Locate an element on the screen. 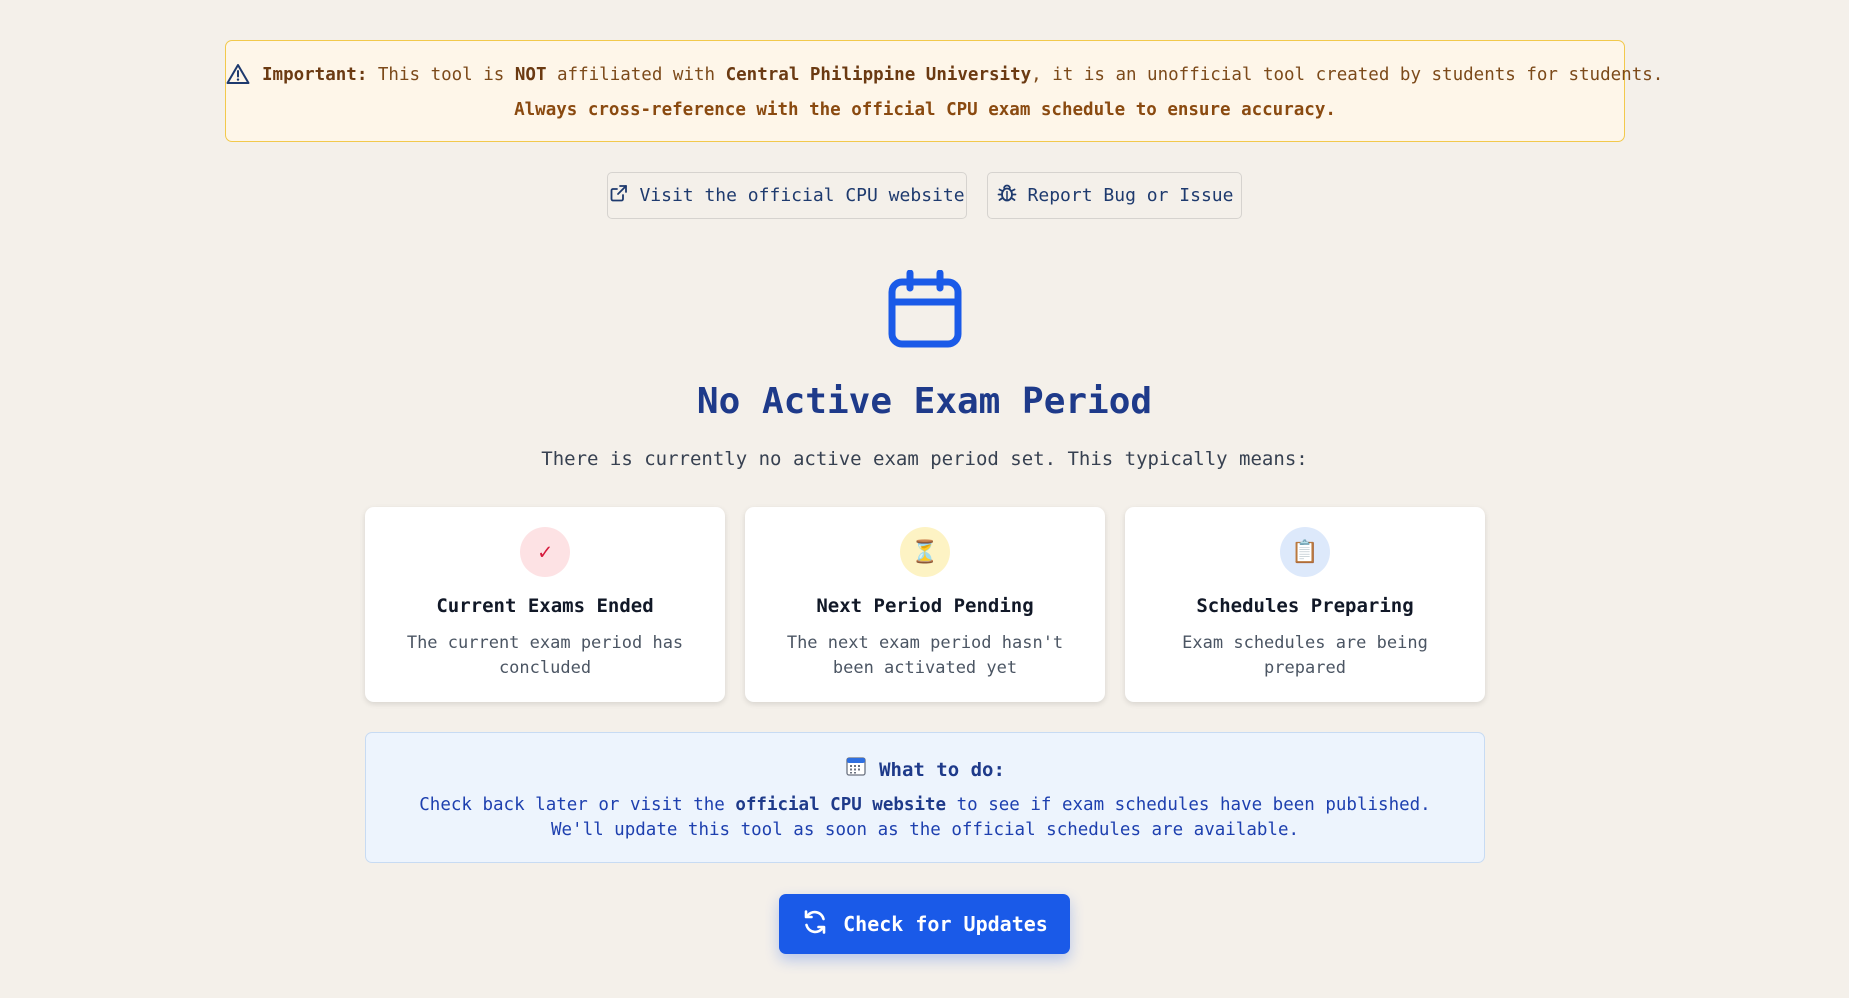 The width and height of the screenshot is (1849, 998). card-title: Current Exams Ended is located at coordinates (545, 606).